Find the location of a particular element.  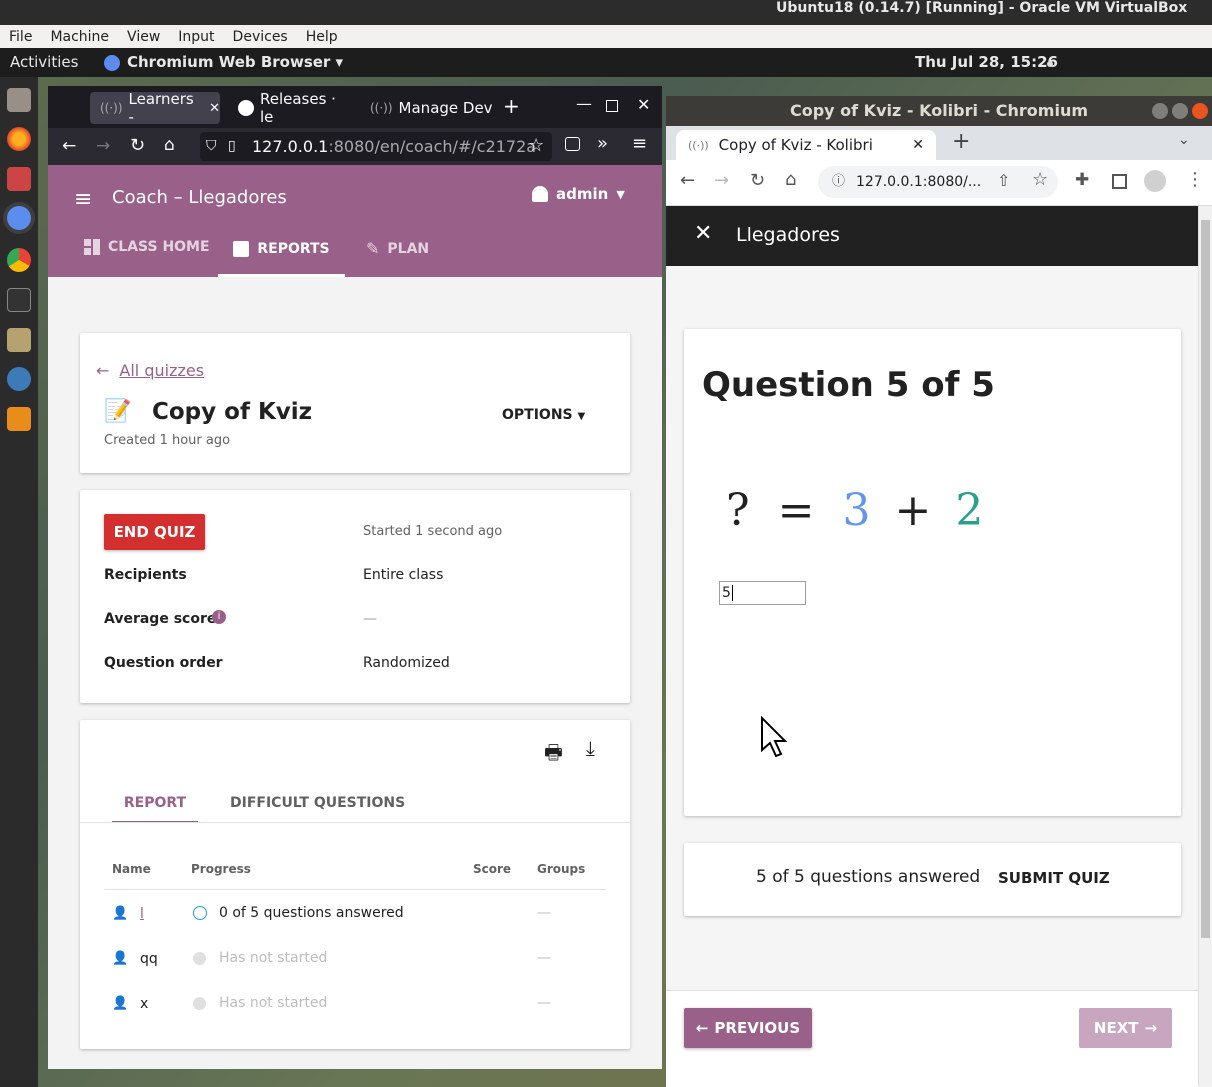

scrollbar-thumb is located at coordinates (1205, 579).